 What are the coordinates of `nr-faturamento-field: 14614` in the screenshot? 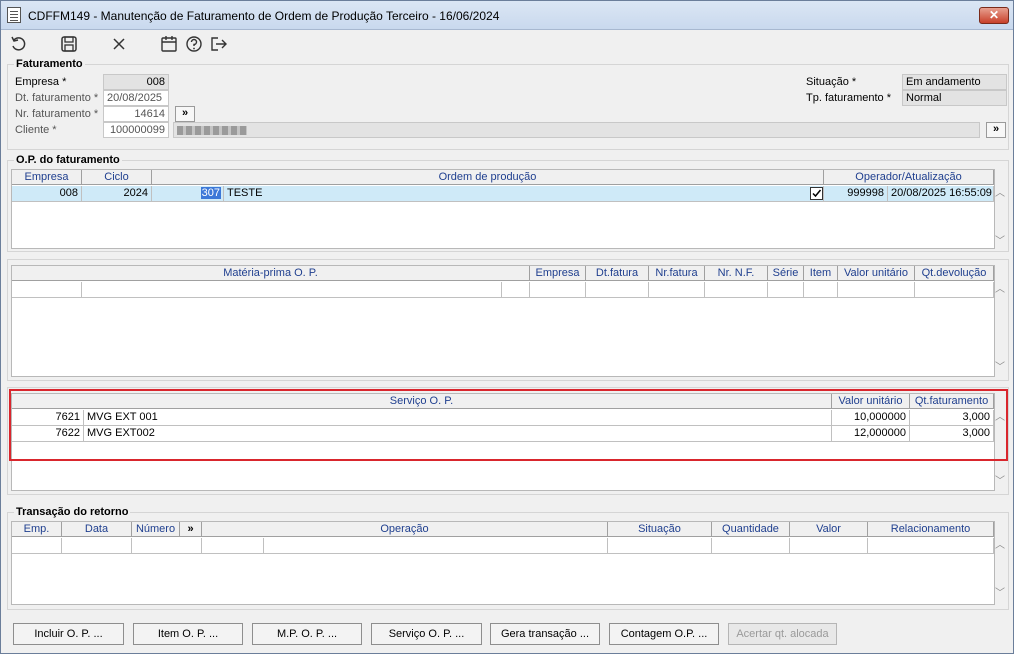 It's located at (136, 114).